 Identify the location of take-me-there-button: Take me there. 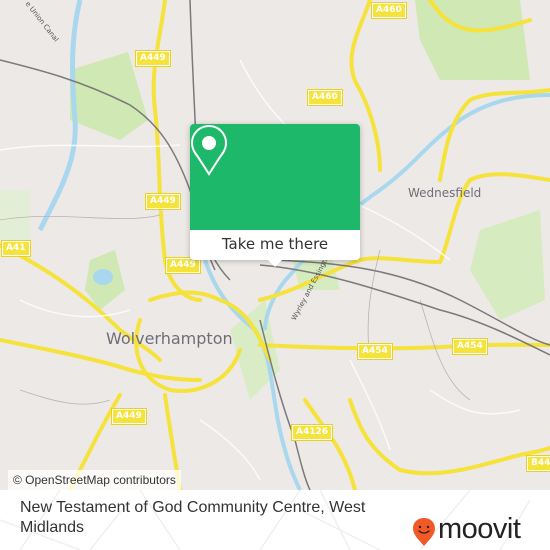
(275, 245).